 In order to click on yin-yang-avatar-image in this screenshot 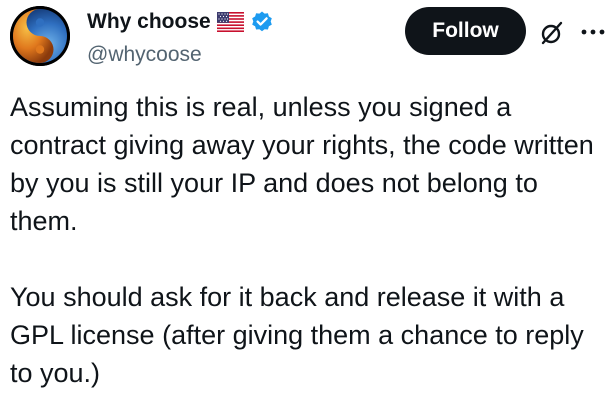, I will do `click(40, 36)`.